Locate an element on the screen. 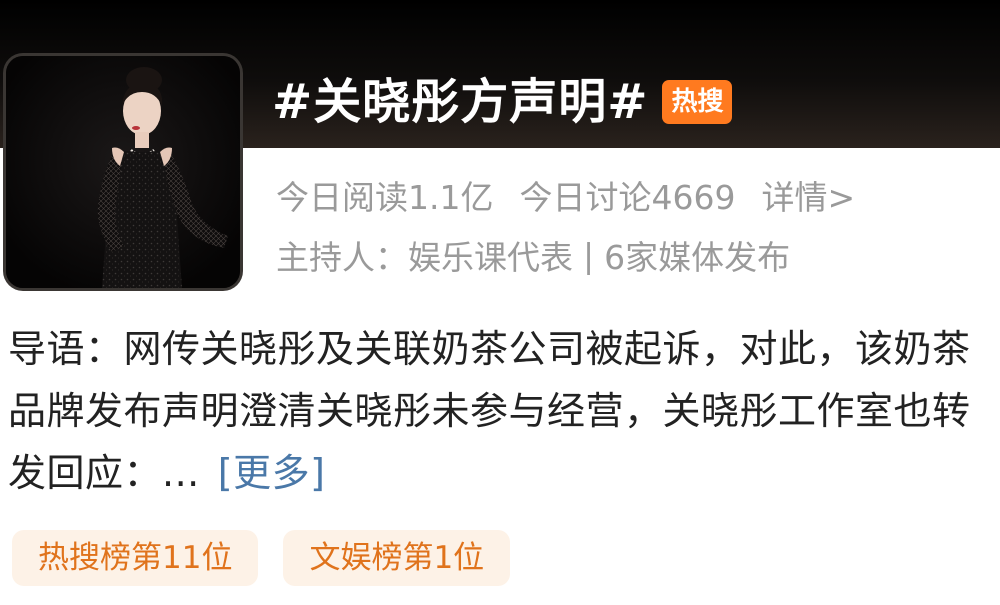  host-label: 主持人：娱乐课代表 is located at coordinates (424, 257).